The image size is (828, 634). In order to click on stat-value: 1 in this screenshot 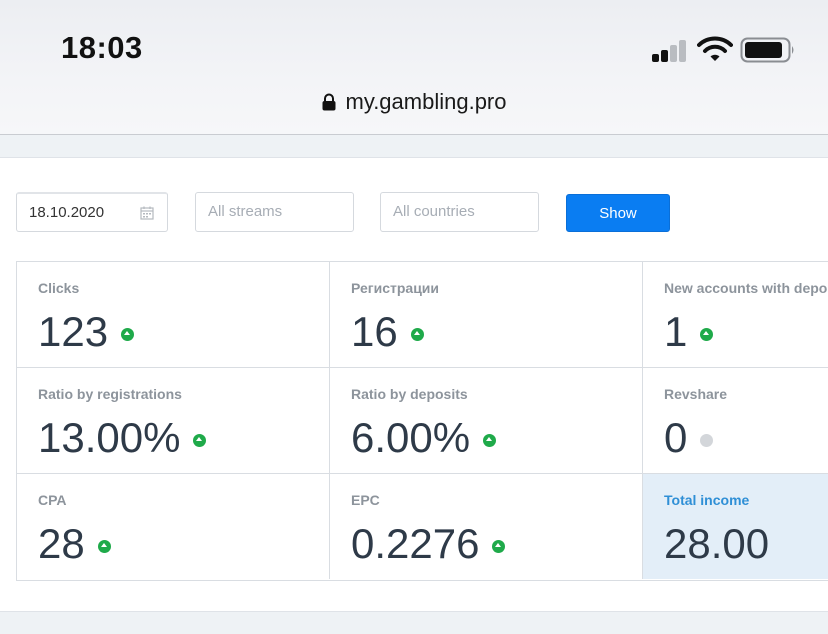, I will do `click(676, 331)`.